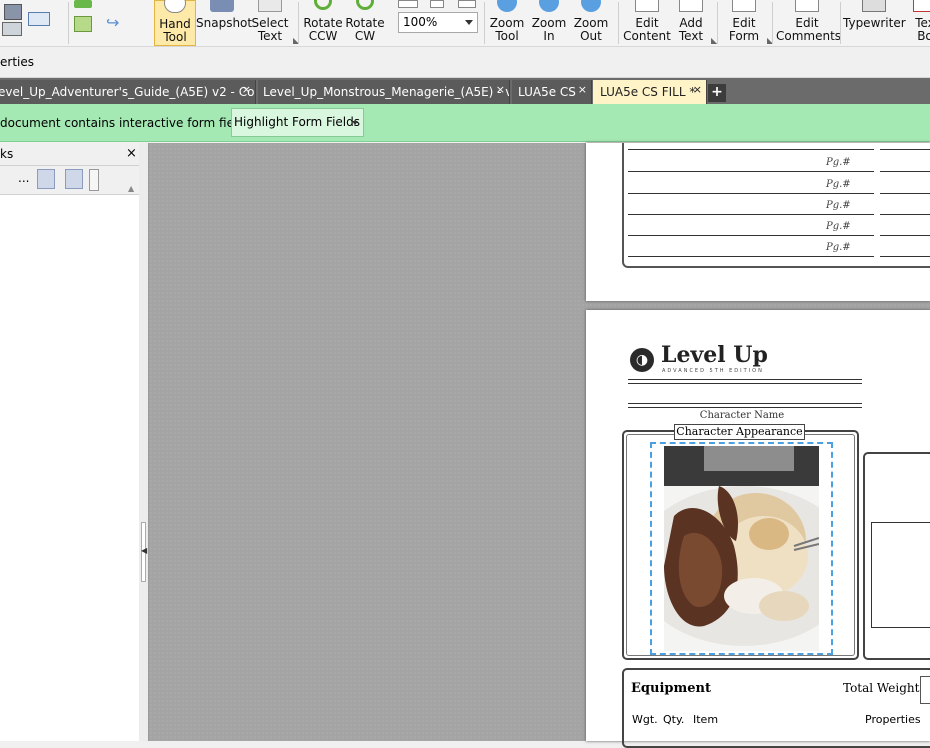  Describe the element at coordinates (144, 442) in the screenshot. I see `panel-splitter` at that location.